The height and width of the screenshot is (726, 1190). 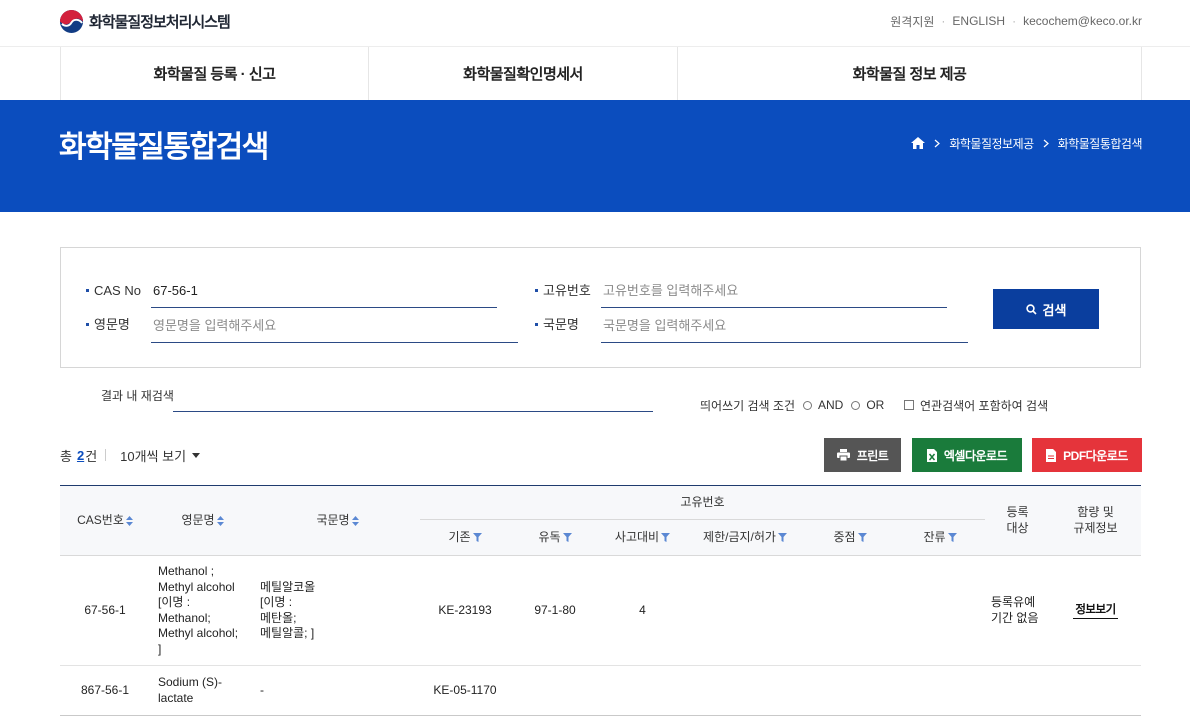 I want to click on excel-icon, so click(x=931, y=455).